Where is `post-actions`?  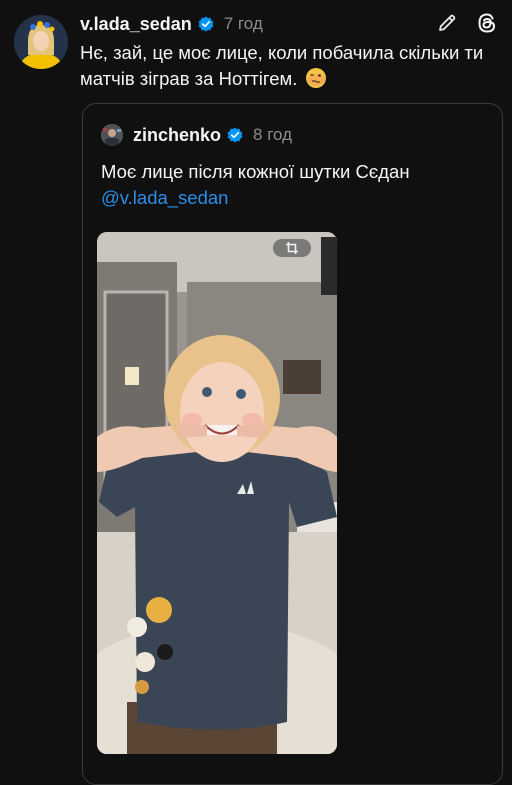
post-actions is located at coordinates (467, 23).